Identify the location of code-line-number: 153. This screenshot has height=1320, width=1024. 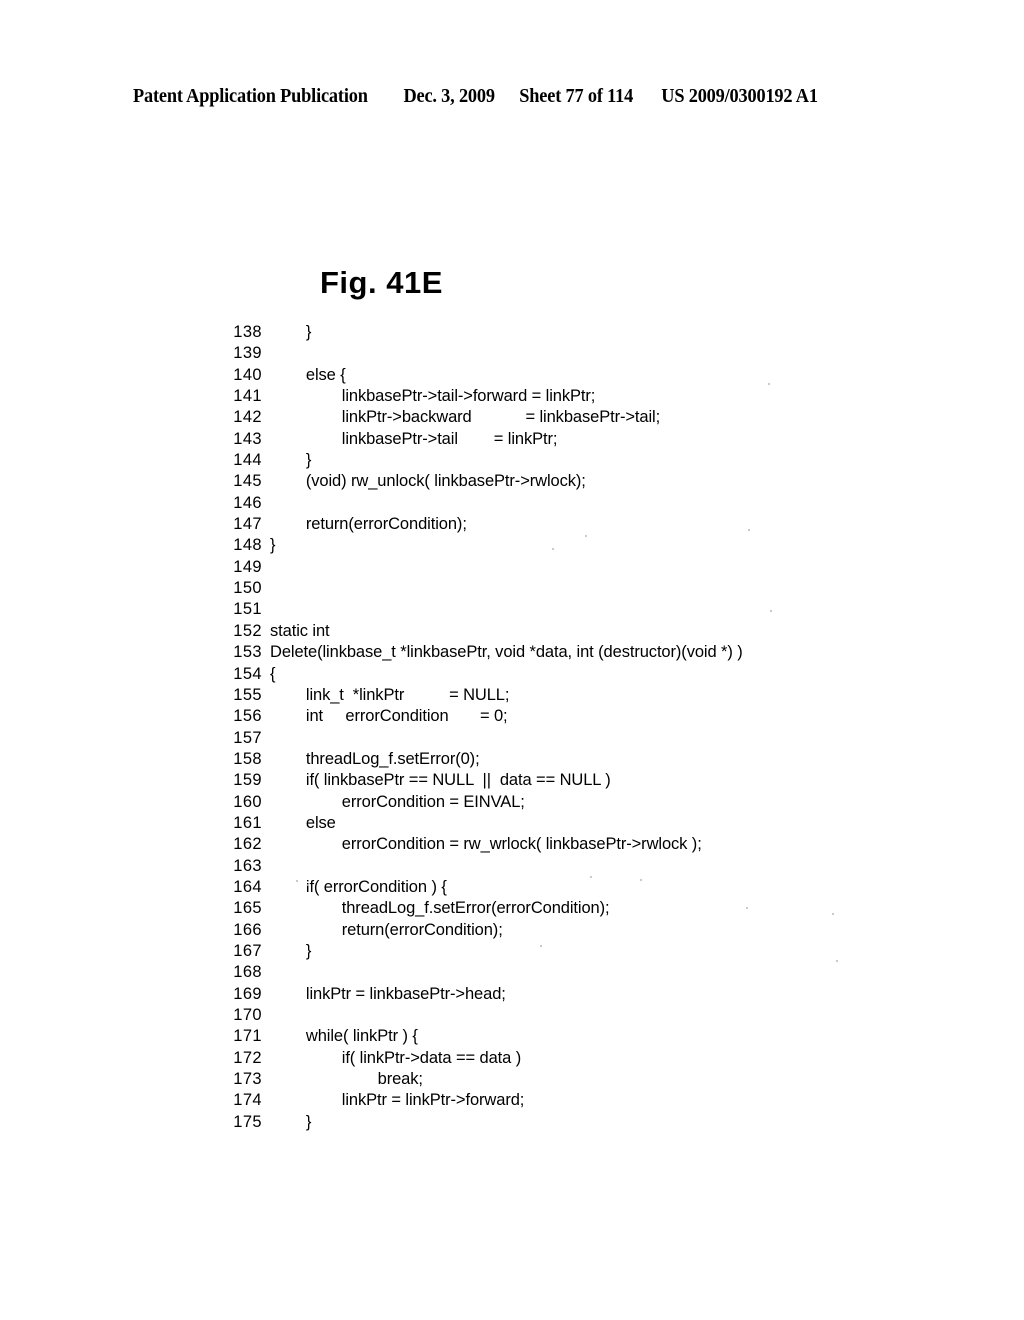
(247, 652).